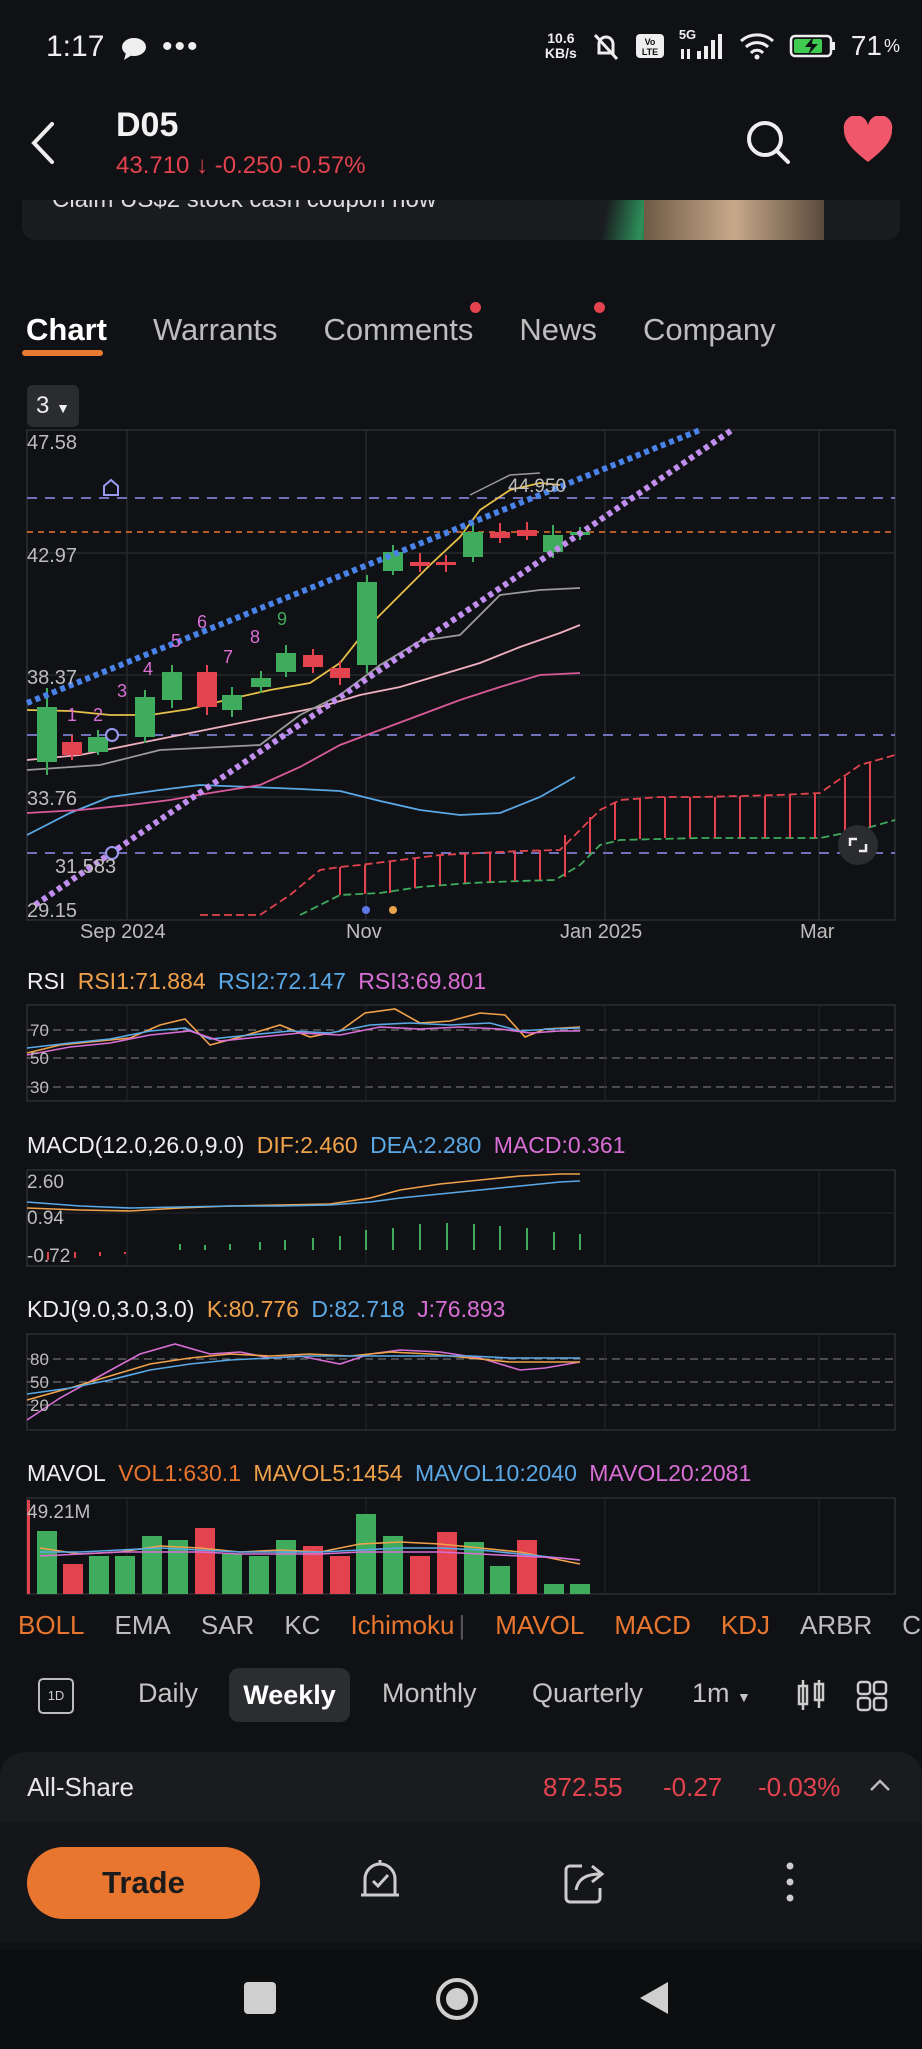 The image size is (922, 2049). I want to click on period-minute-dropdown: 1m ▼, so click(721, 1693).